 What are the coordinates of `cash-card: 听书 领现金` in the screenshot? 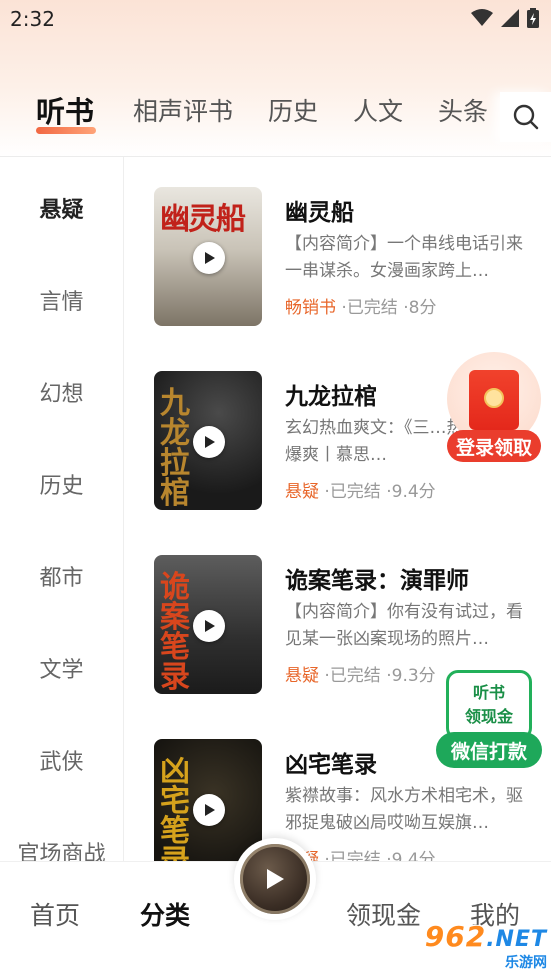 It's located at (489, 705).